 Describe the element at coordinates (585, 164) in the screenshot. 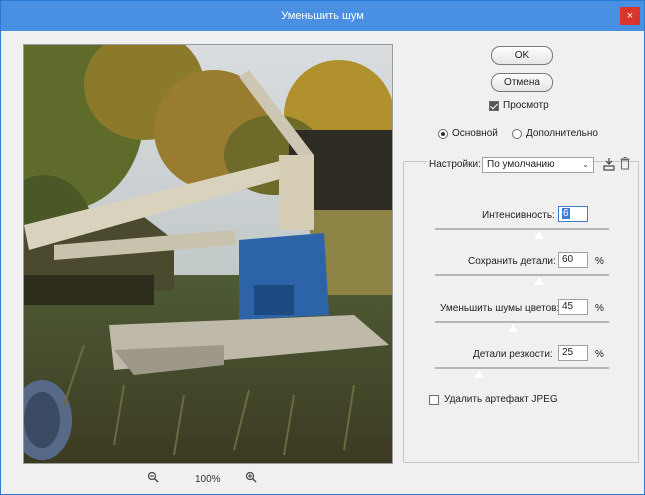

I see `chevron-down-icon: ⌄` at that location.